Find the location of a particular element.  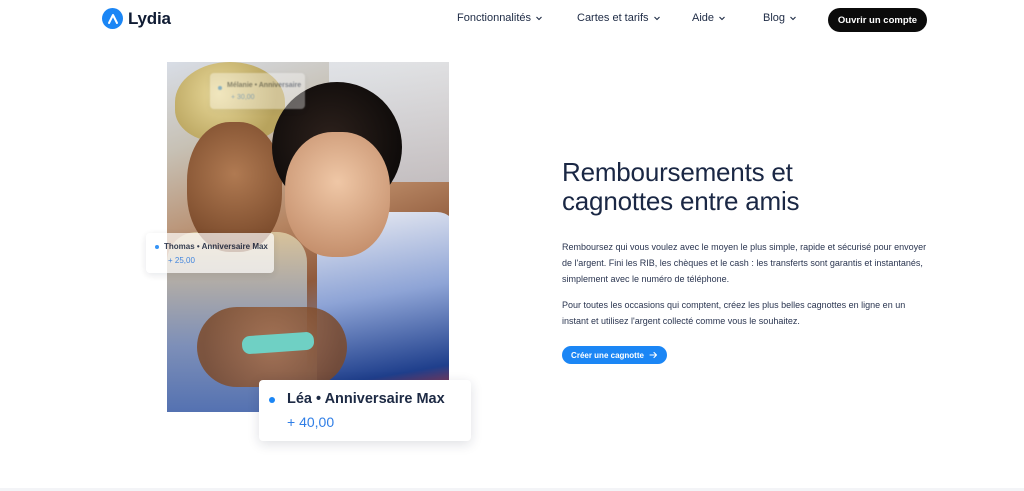

payment-card-melanie: Mélanie • Anniversaire + 30,00 is located at coordinates (257, 91).